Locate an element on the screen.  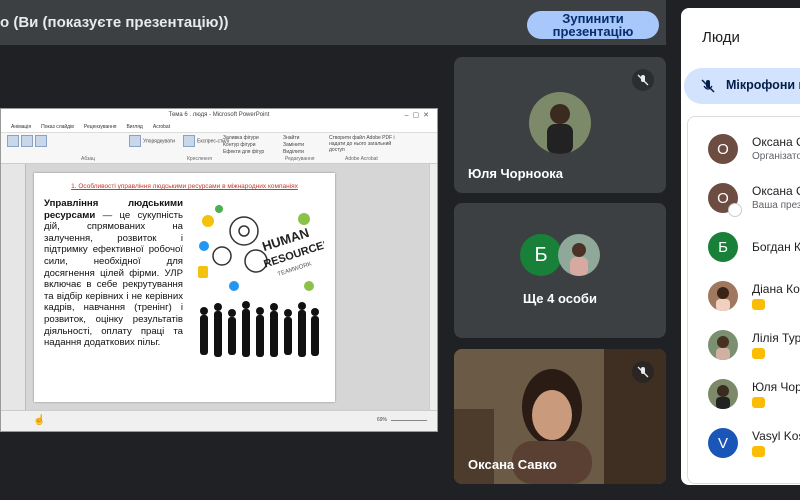
window-controls-icon: –▢✕ is located at coordinates (419, 115).